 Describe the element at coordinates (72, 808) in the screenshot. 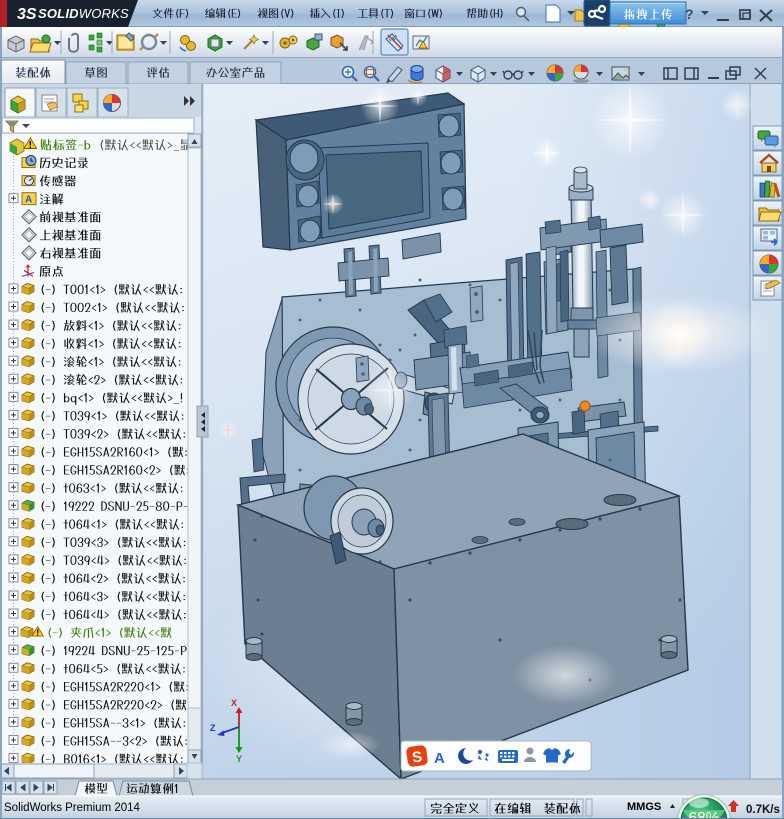

I see `svg-text: SolidWorks Premium 2014` at that location.